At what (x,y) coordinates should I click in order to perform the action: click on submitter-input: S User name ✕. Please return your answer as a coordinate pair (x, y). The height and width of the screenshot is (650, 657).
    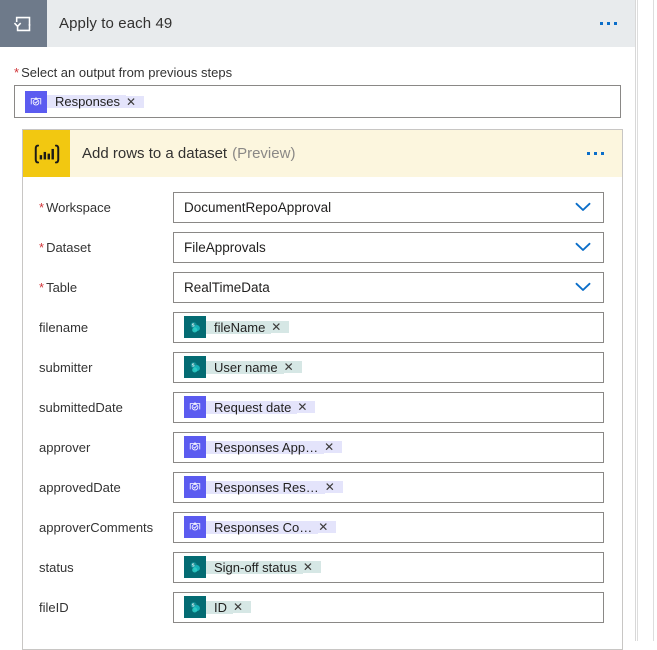
    Looking at the image, I should click on (388, 367).